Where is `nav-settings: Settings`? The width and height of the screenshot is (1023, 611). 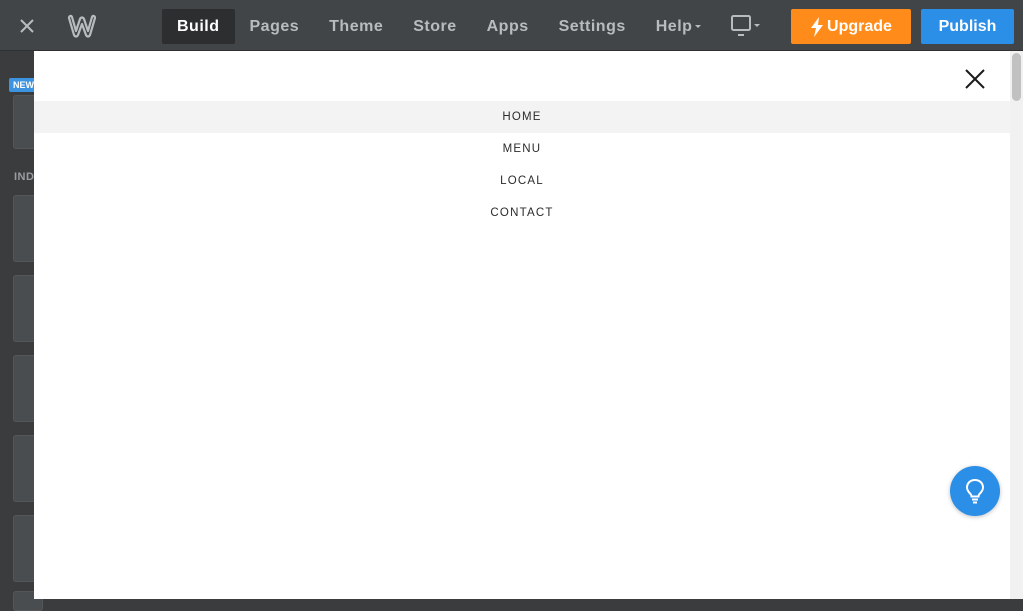 nav-settings: Settings is located at coordinates (592, 26).